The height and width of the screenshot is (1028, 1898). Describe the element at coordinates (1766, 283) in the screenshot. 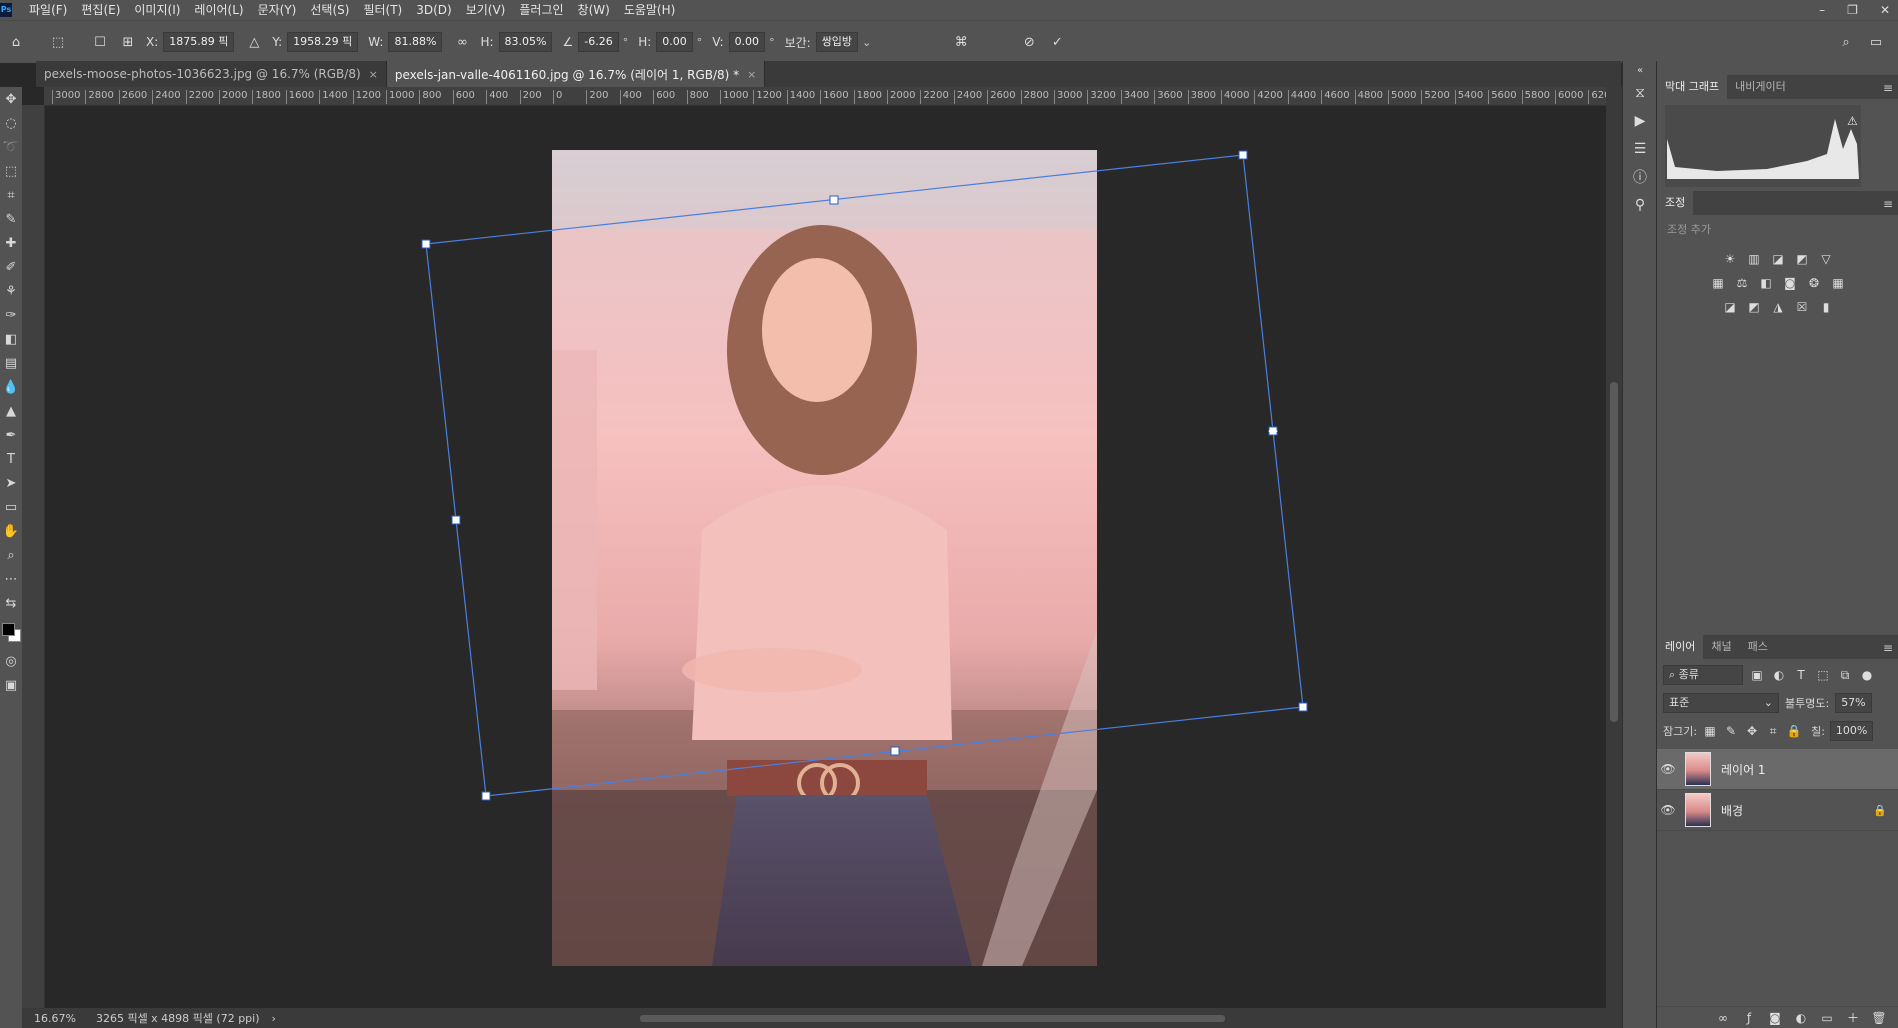

I see `black-white-icon: ◧` at that location.